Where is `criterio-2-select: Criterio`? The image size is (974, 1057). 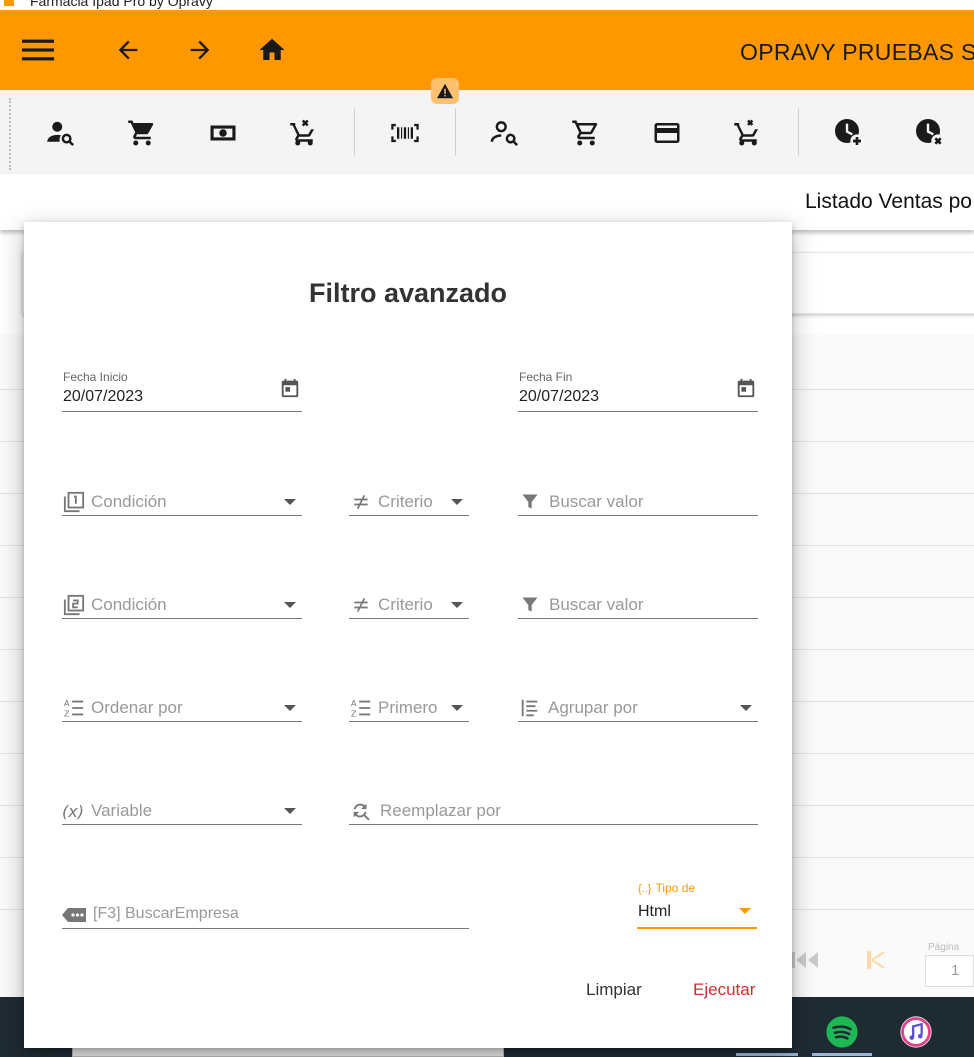
criterio-2-select: Criterio is located at coordinates (409, 597).